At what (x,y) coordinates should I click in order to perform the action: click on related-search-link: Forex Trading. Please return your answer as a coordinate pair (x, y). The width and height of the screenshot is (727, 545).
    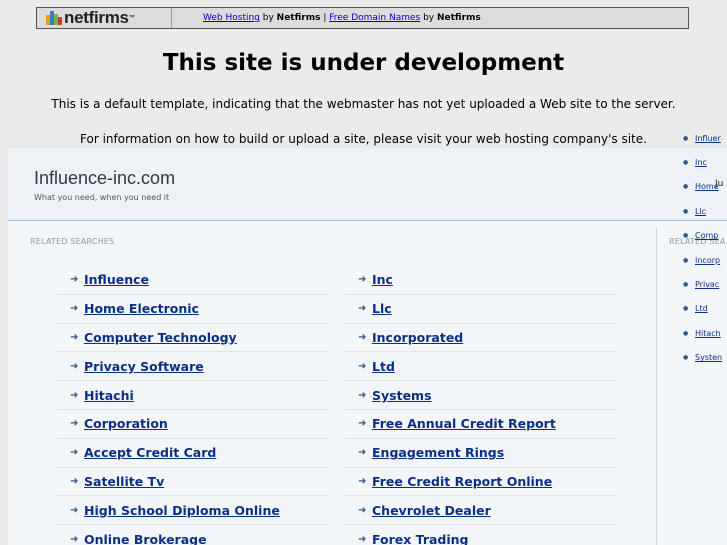
    Looking at the image, I should click on (420, 538).